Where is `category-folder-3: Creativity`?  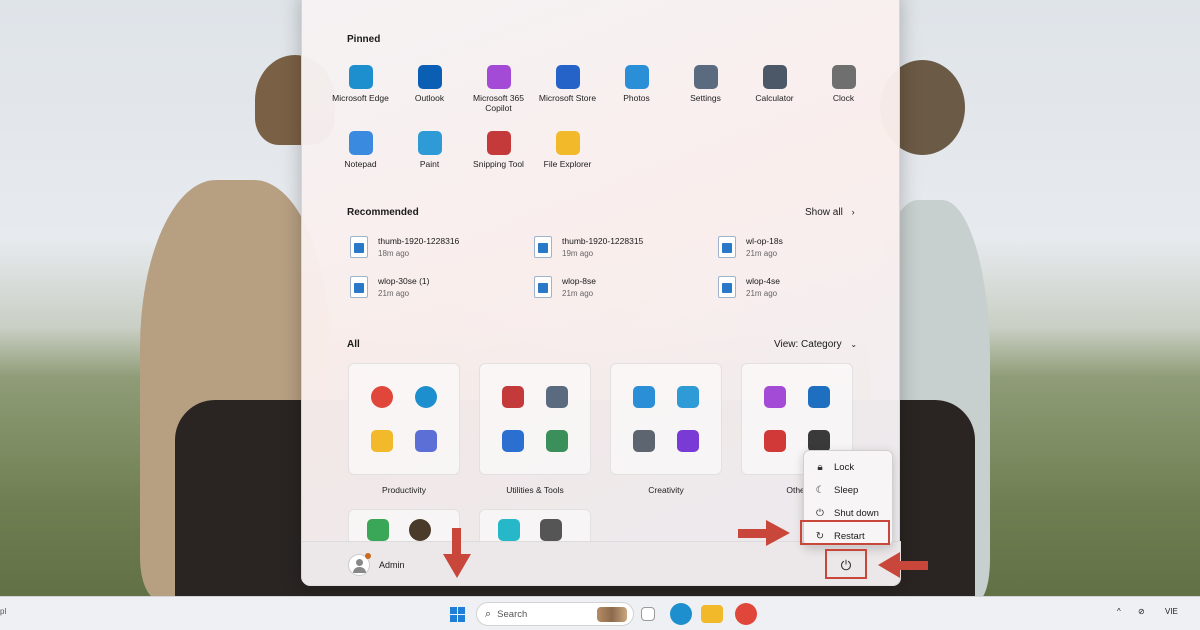
category-folder-3: Creativity is located at coordinates (666, 429).